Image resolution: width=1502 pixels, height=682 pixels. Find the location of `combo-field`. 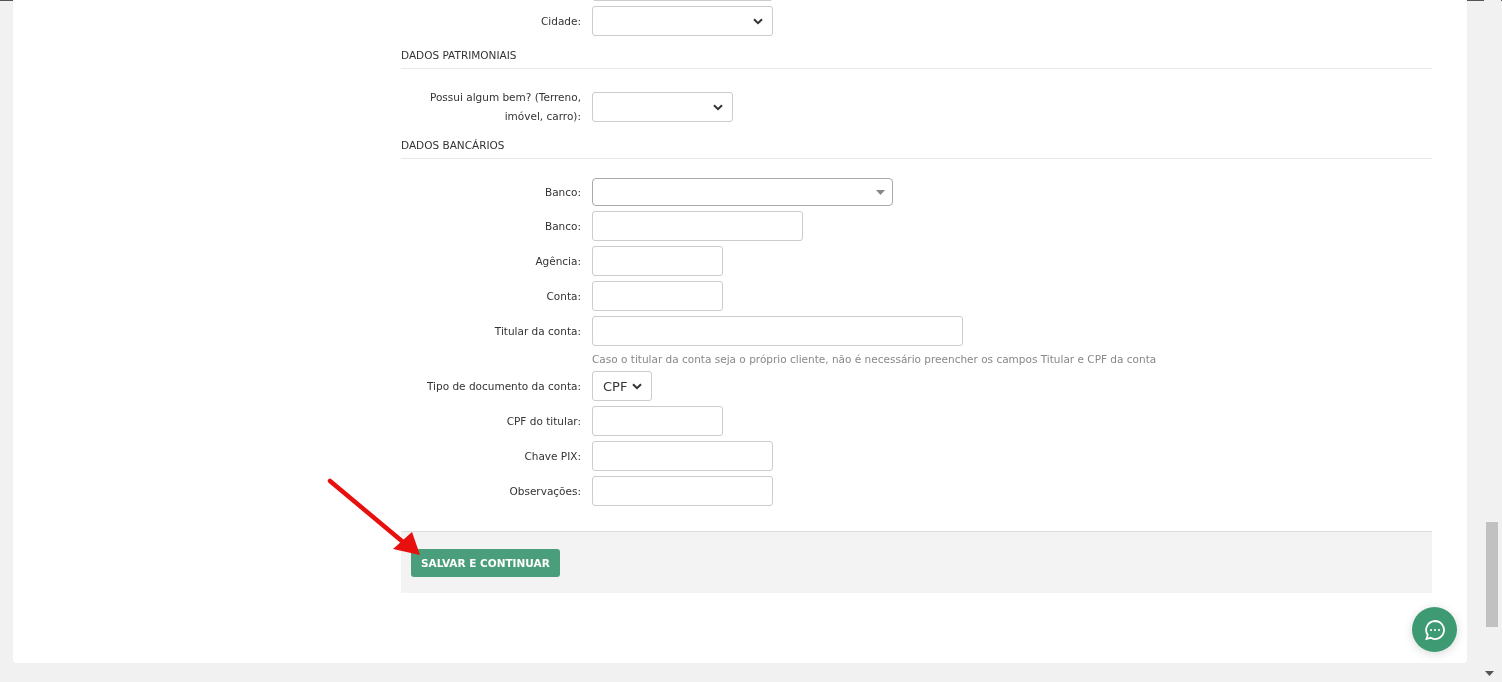

combo-field is located at coordinates (742, 192).